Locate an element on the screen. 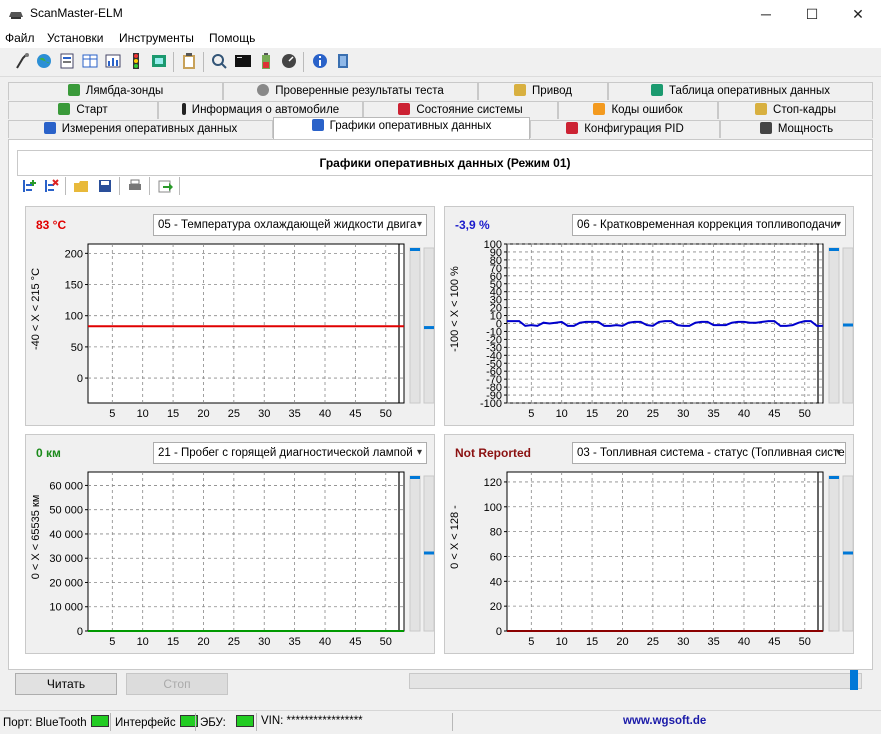 This screenshot has height=734, width=881. tab-label: Проверенные результаты теста is located at coordinates (359, 91).